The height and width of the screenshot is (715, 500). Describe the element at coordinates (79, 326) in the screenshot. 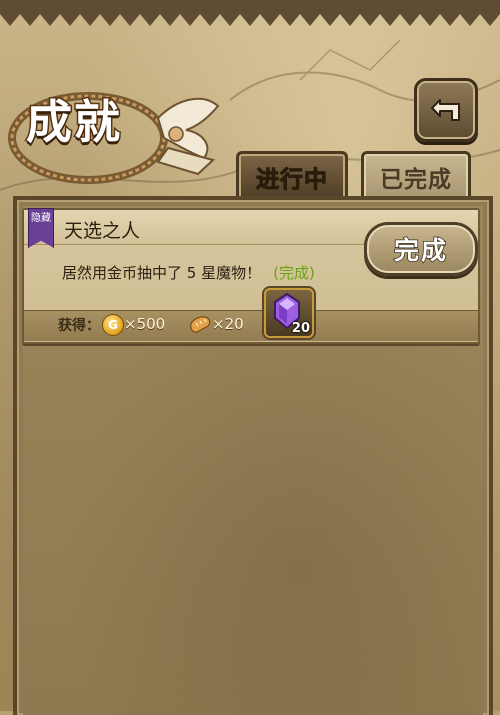

I see `rewards-label: 获得：` at that location.